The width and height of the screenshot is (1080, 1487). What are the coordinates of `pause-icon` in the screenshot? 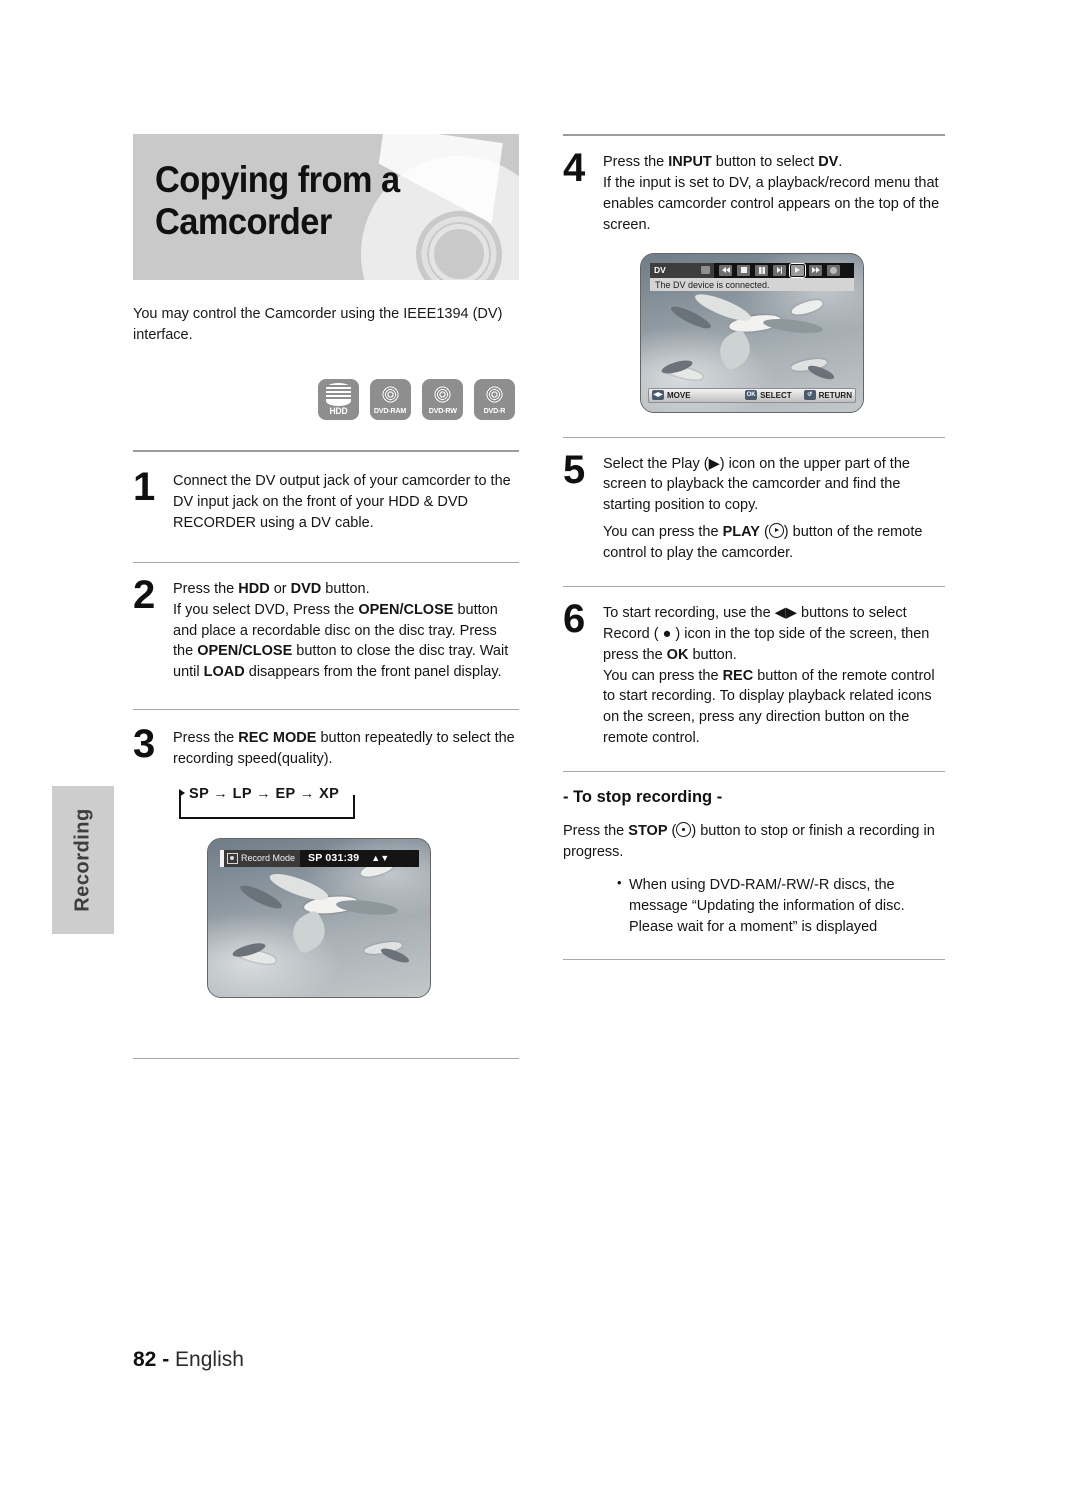 It's located at (761, 270).